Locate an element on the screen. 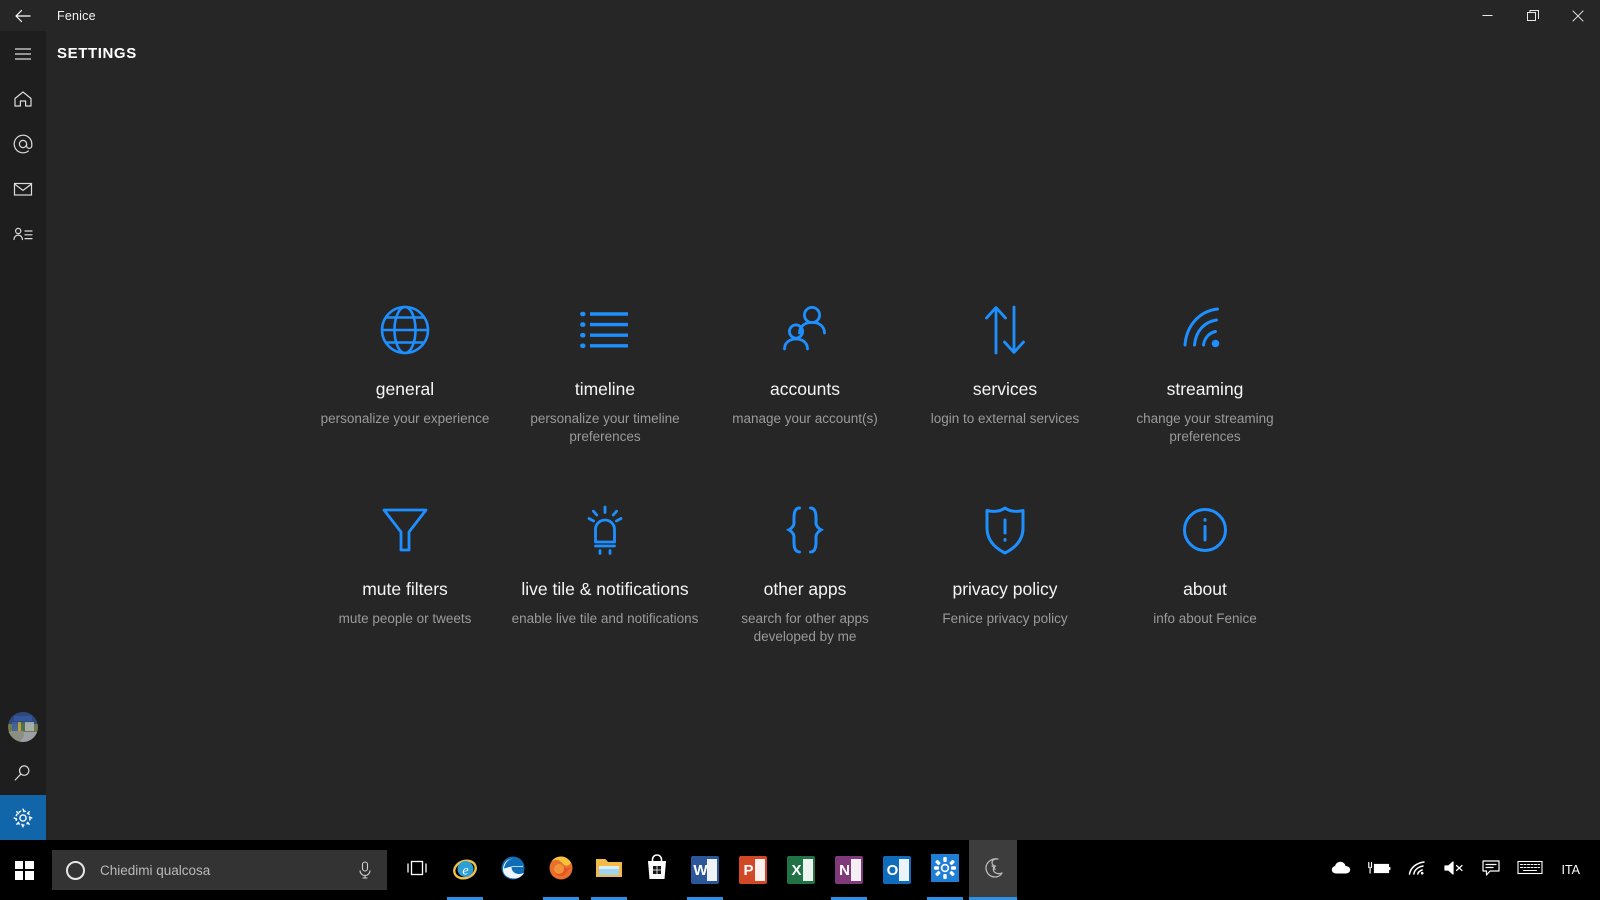  list-bullets-icon is located at coordinates (605, 330).